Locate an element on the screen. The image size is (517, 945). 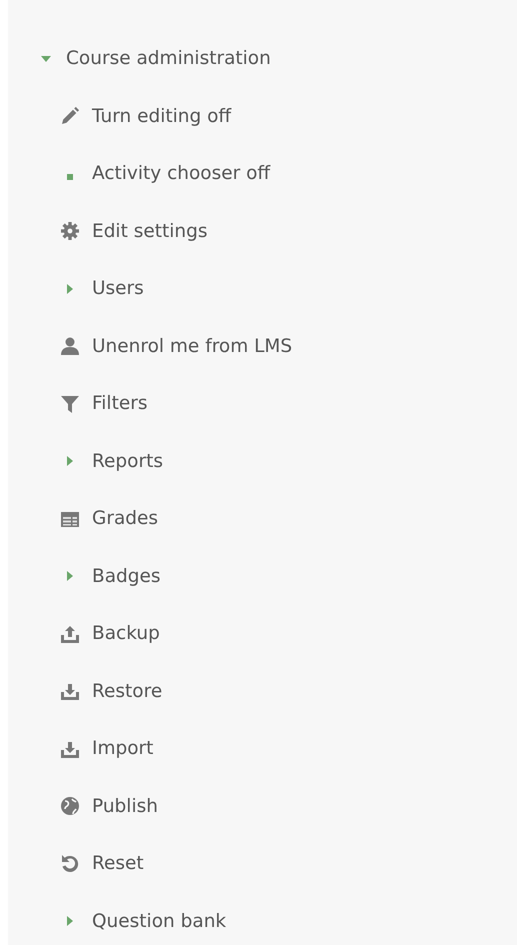
menu-item: Unenrol me from LMS is located at coordinates (192, 346).